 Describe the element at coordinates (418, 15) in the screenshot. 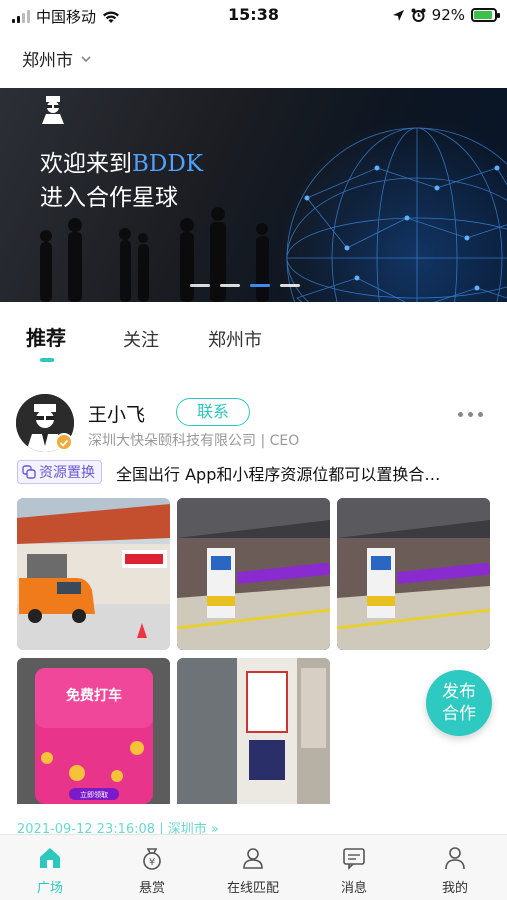

I see `alarm-icon` at that location.